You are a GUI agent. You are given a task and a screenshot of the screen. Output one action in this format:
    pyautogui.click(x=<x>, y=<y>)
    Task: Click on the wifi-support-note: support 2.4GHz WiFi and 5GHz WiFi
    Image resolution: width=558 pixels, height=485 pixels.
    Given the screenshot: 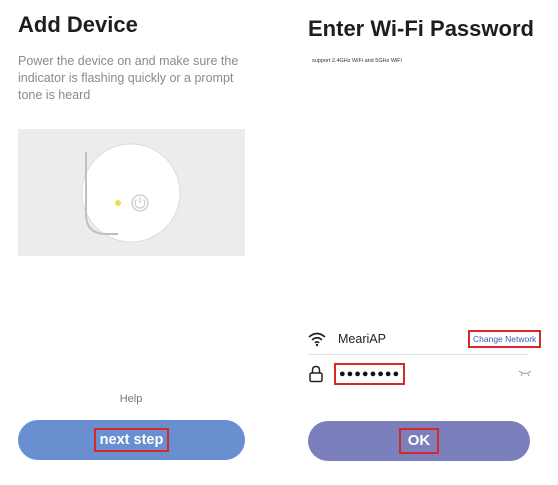 What is the action you would take?
    pyautogui.click(x=357, y=61)
    